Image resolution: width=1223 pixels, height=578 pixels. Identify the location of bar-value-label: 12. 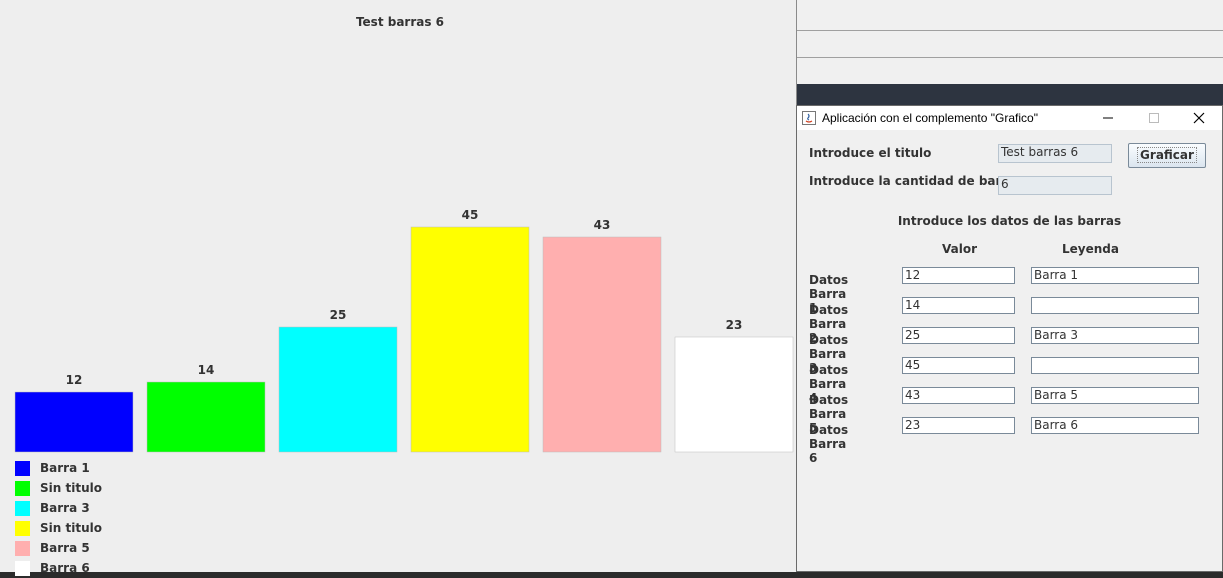
(74, 380).